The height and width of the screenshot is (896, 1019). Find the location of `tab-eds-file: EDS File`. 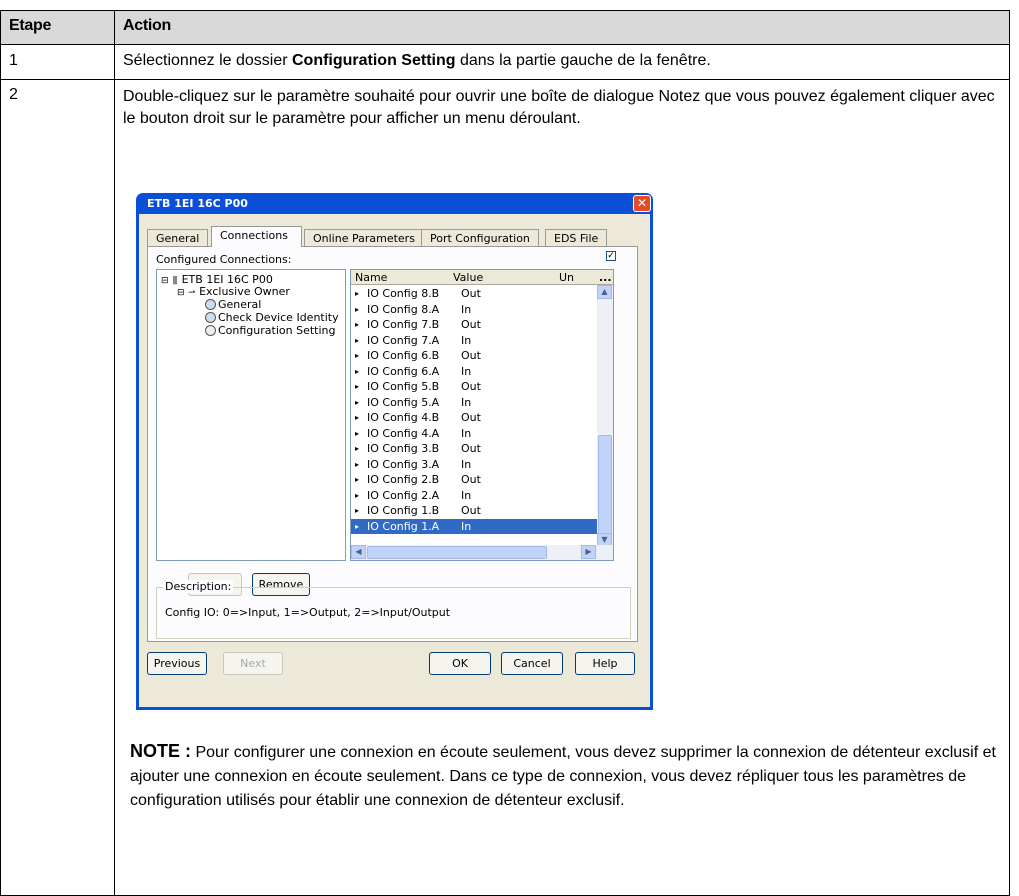

tab-eds-file: EDS File is located at coordinates (576, 238).